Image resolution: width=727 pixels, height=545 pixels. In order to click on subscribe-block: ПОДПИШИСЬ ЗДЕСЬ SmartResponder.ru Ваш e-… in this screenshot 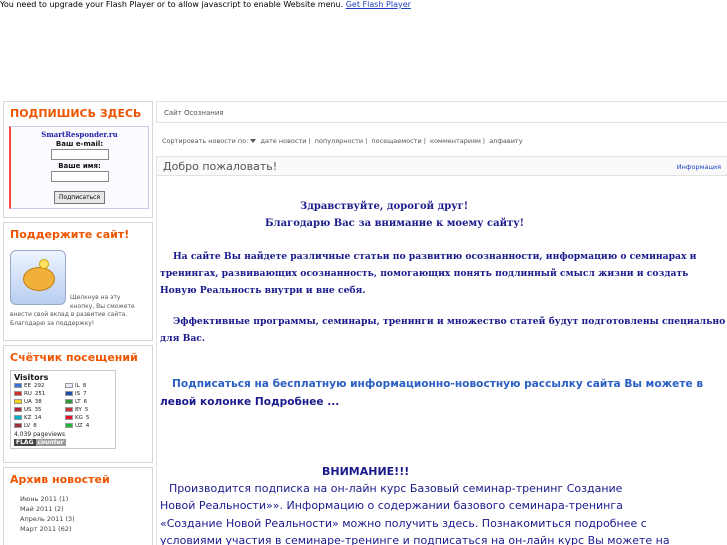, I will do `click(78, 159)`.